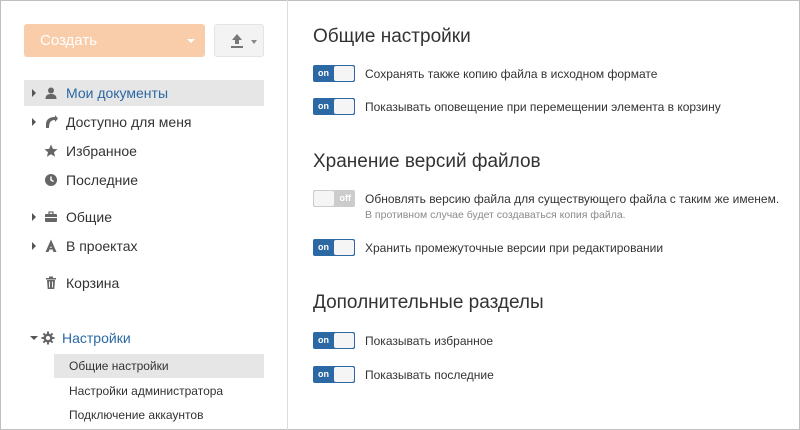 This screenshot has width=800, height=430. I want to click on sidebar-item-label: Мои документы, so click(117, 93).